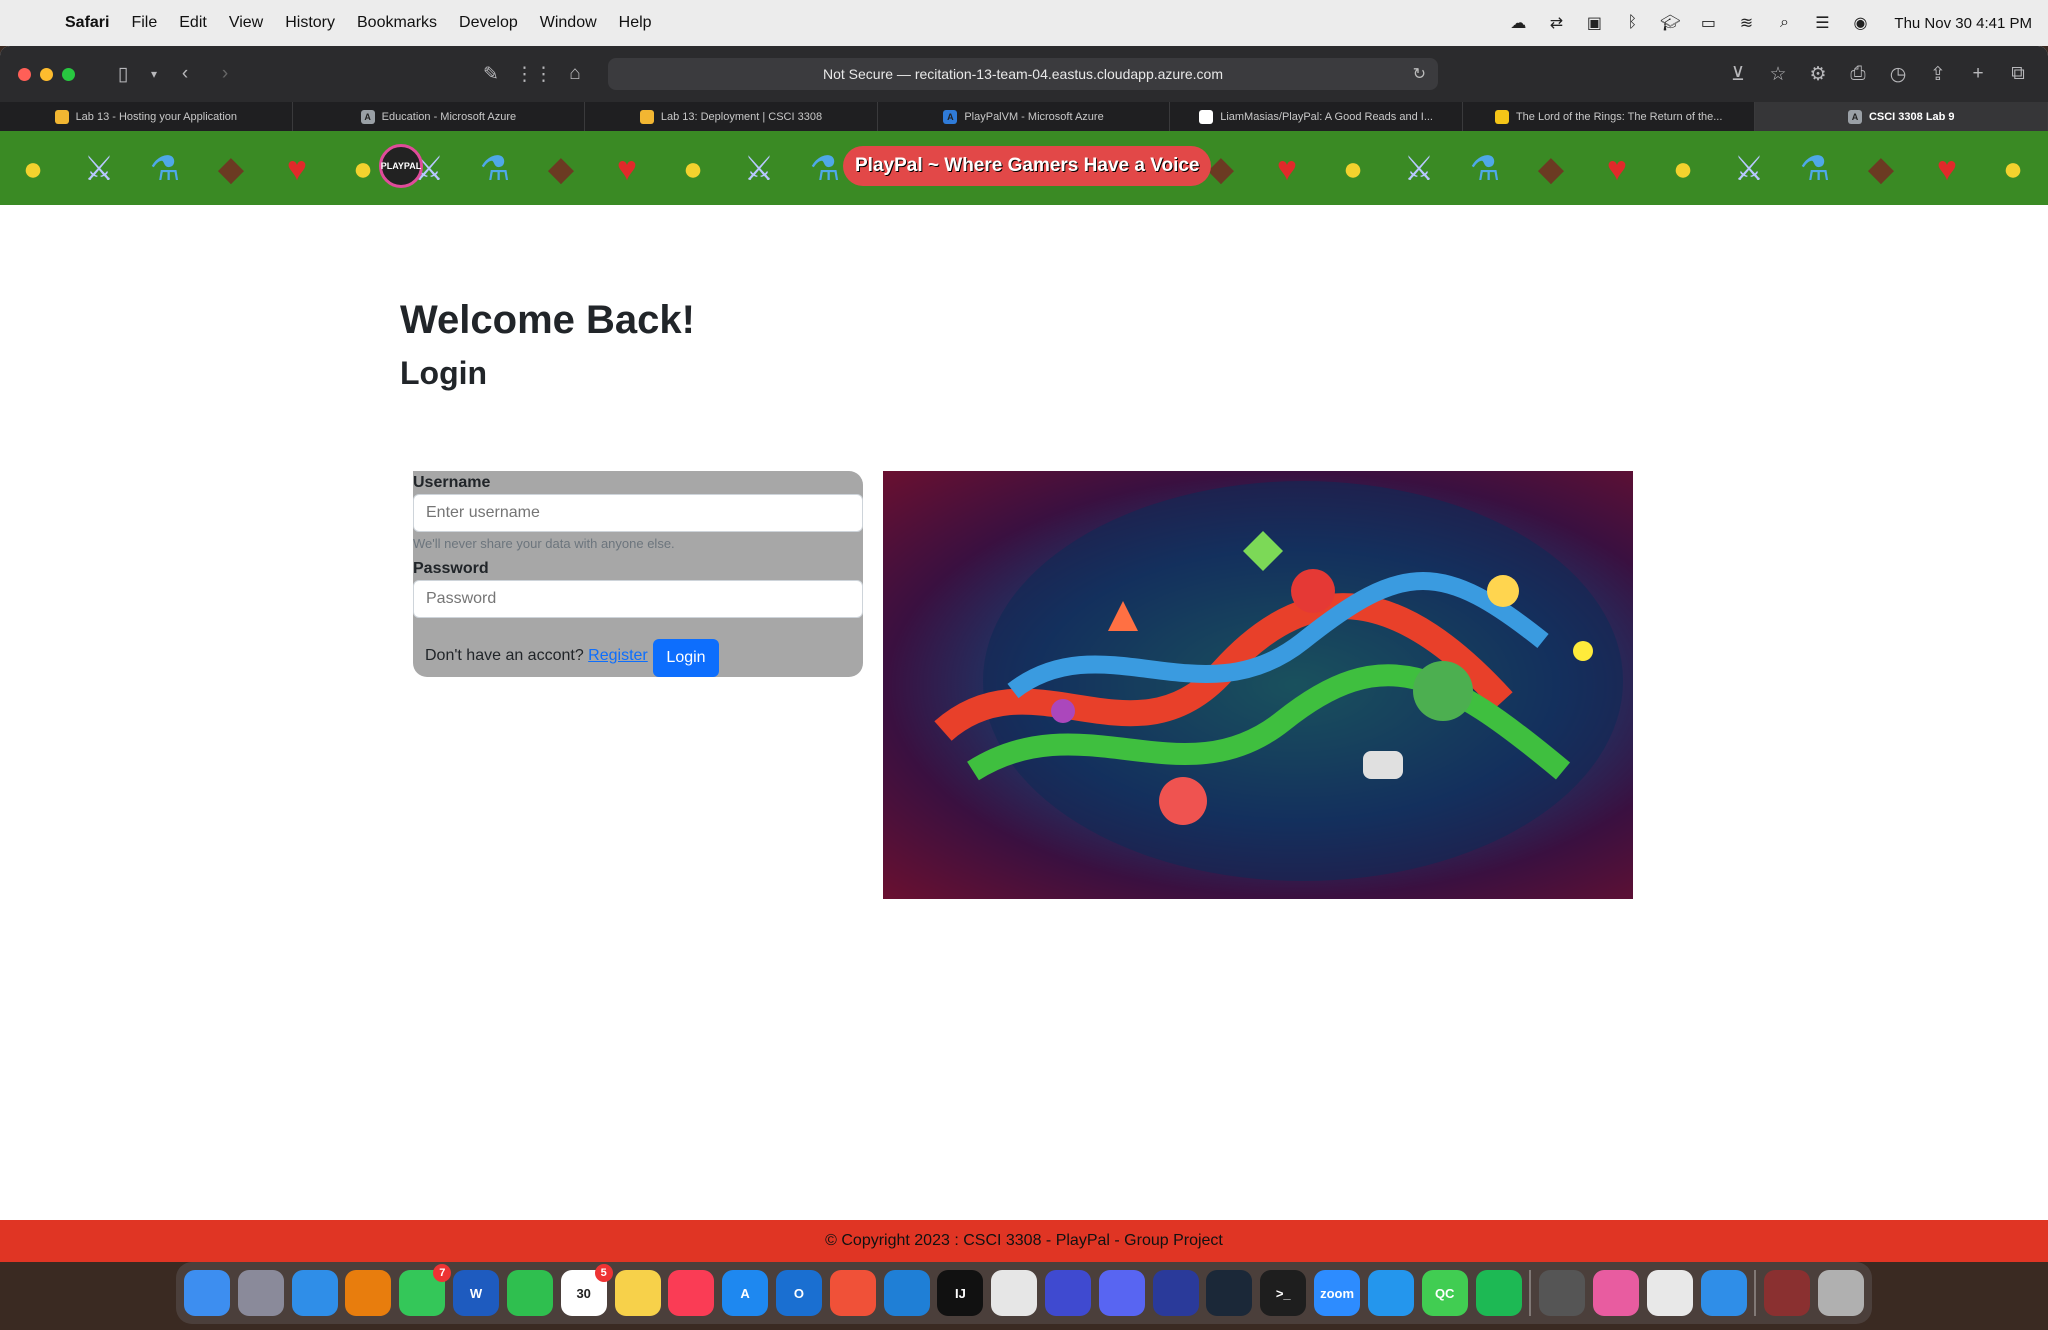 This screenshot has width=2048, height=1330. Describe the element at coordinates (638, 513) in the screenshot. I see `username-input` at that location.